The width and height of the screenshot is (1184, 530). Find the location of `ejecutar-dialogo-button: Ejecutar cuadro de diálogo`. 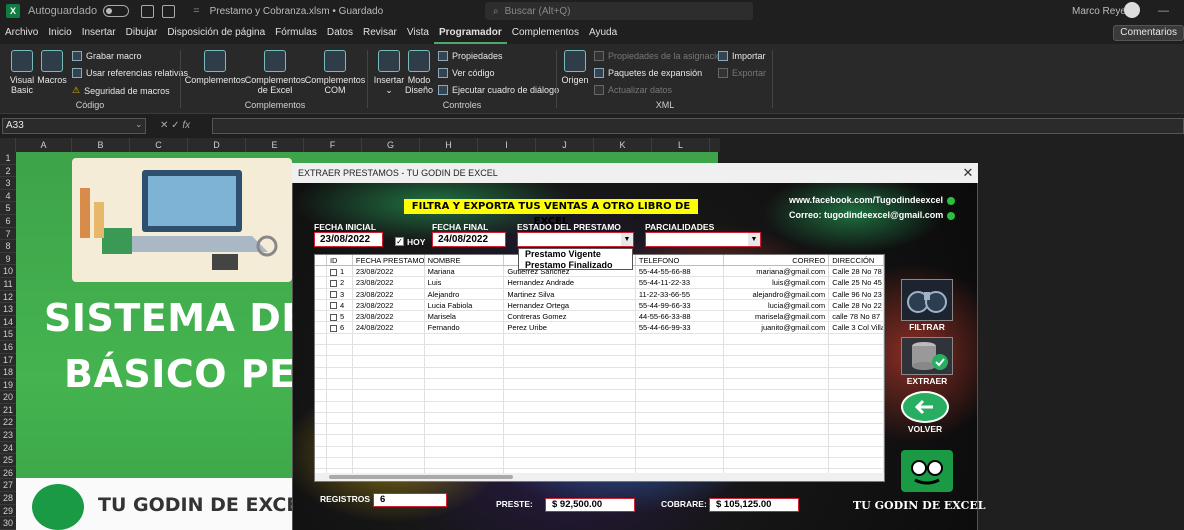

ejecutar-dialogo-button: Ejecutar cuadro de diálogo is located at coordinates (498, 90).